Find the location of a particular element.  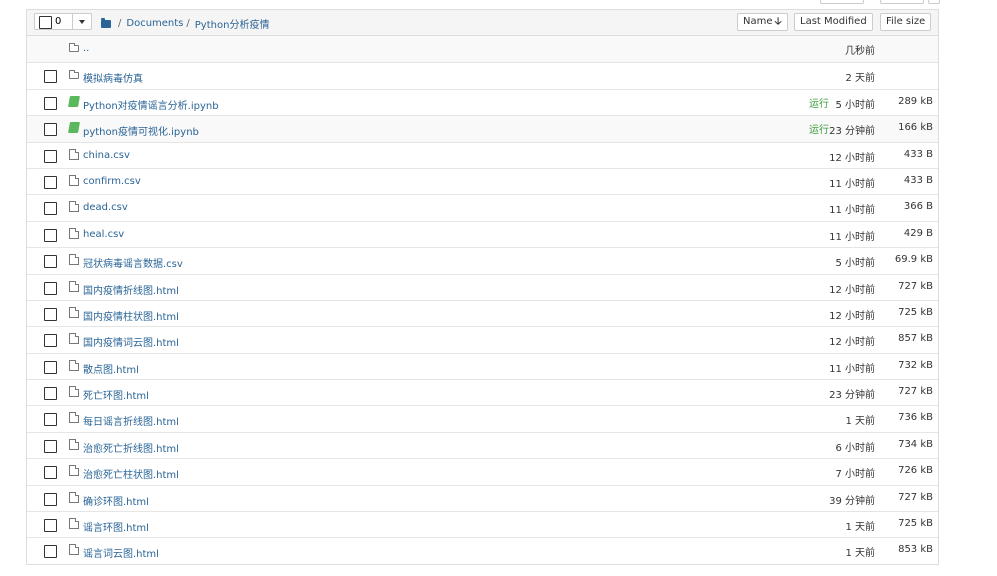

list-item: 国内疫情折线图.html 12 小时前 727 kB is located at coordinates (482, 286).